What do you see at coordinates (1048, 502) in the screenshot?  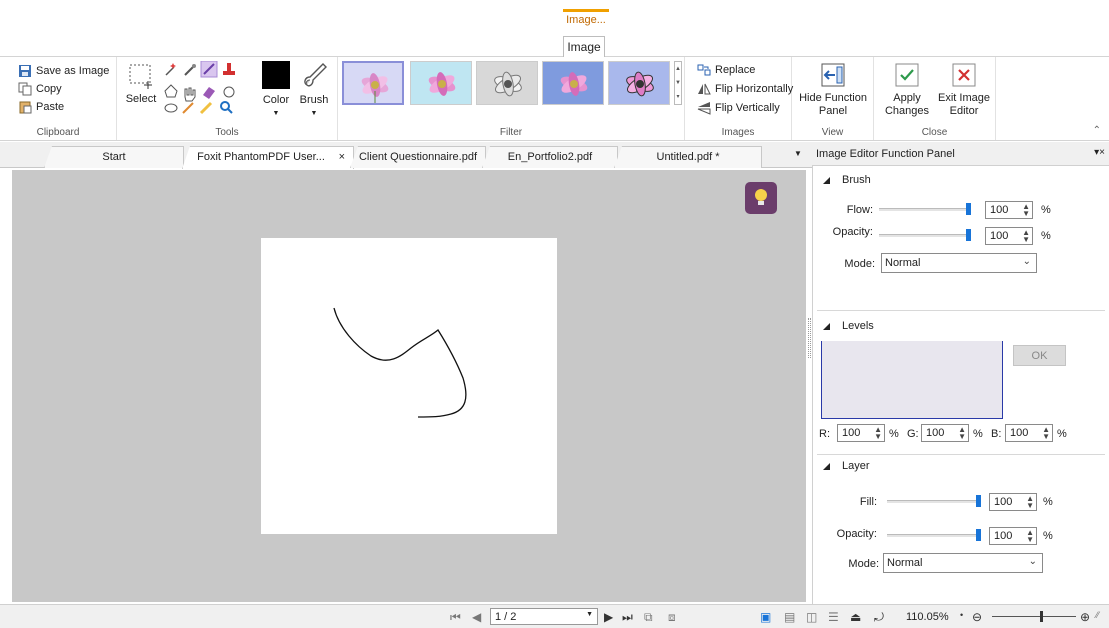 I see `fill-unit: %` at bounding box center [1048, 502].